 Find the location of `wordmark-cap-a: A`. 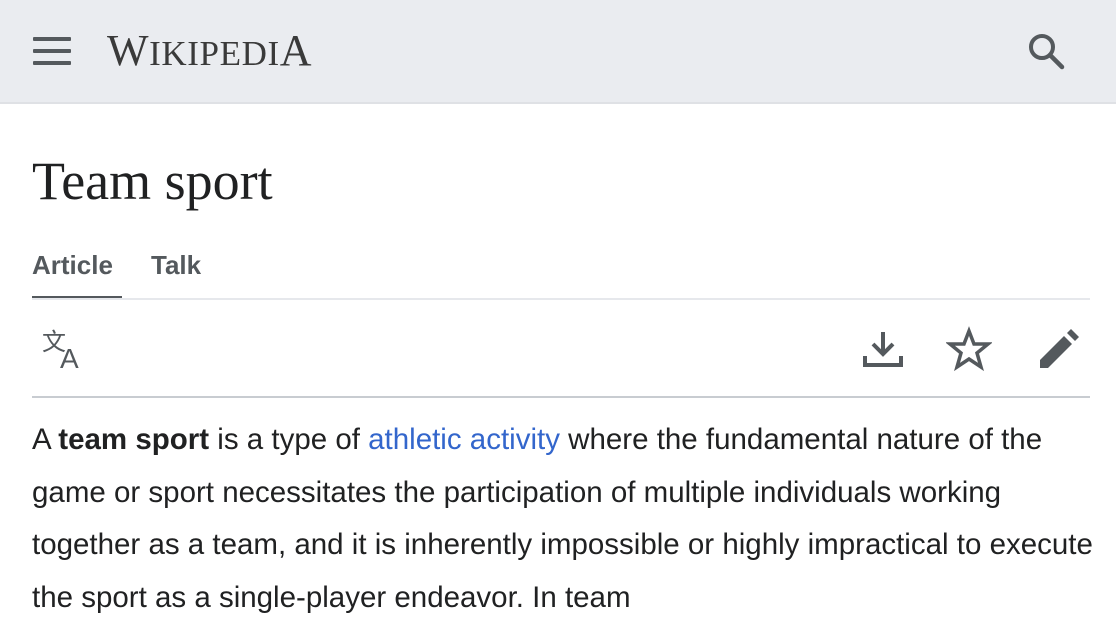

wordmark-cap-a: A is located at coordinates (296, 50).